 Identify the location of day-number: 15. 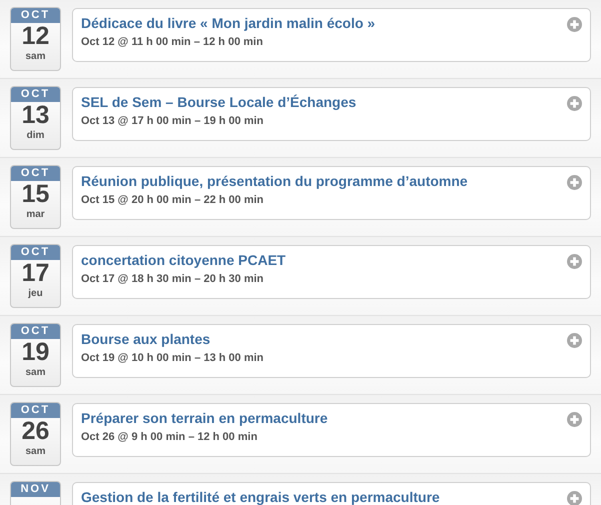
(36, 194).